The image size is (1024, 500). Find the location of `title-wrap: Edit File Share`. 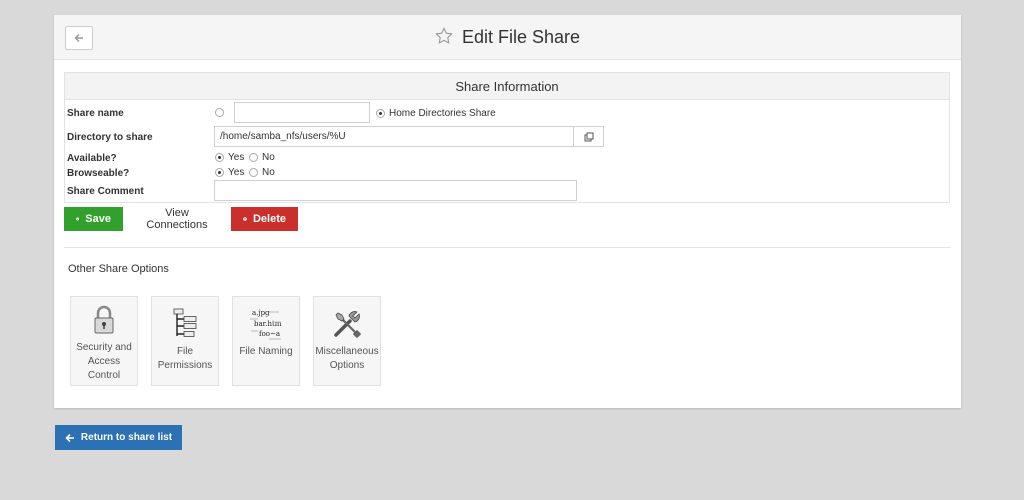

title-wrap: Edit File Share is located at coordinates (507, 37).